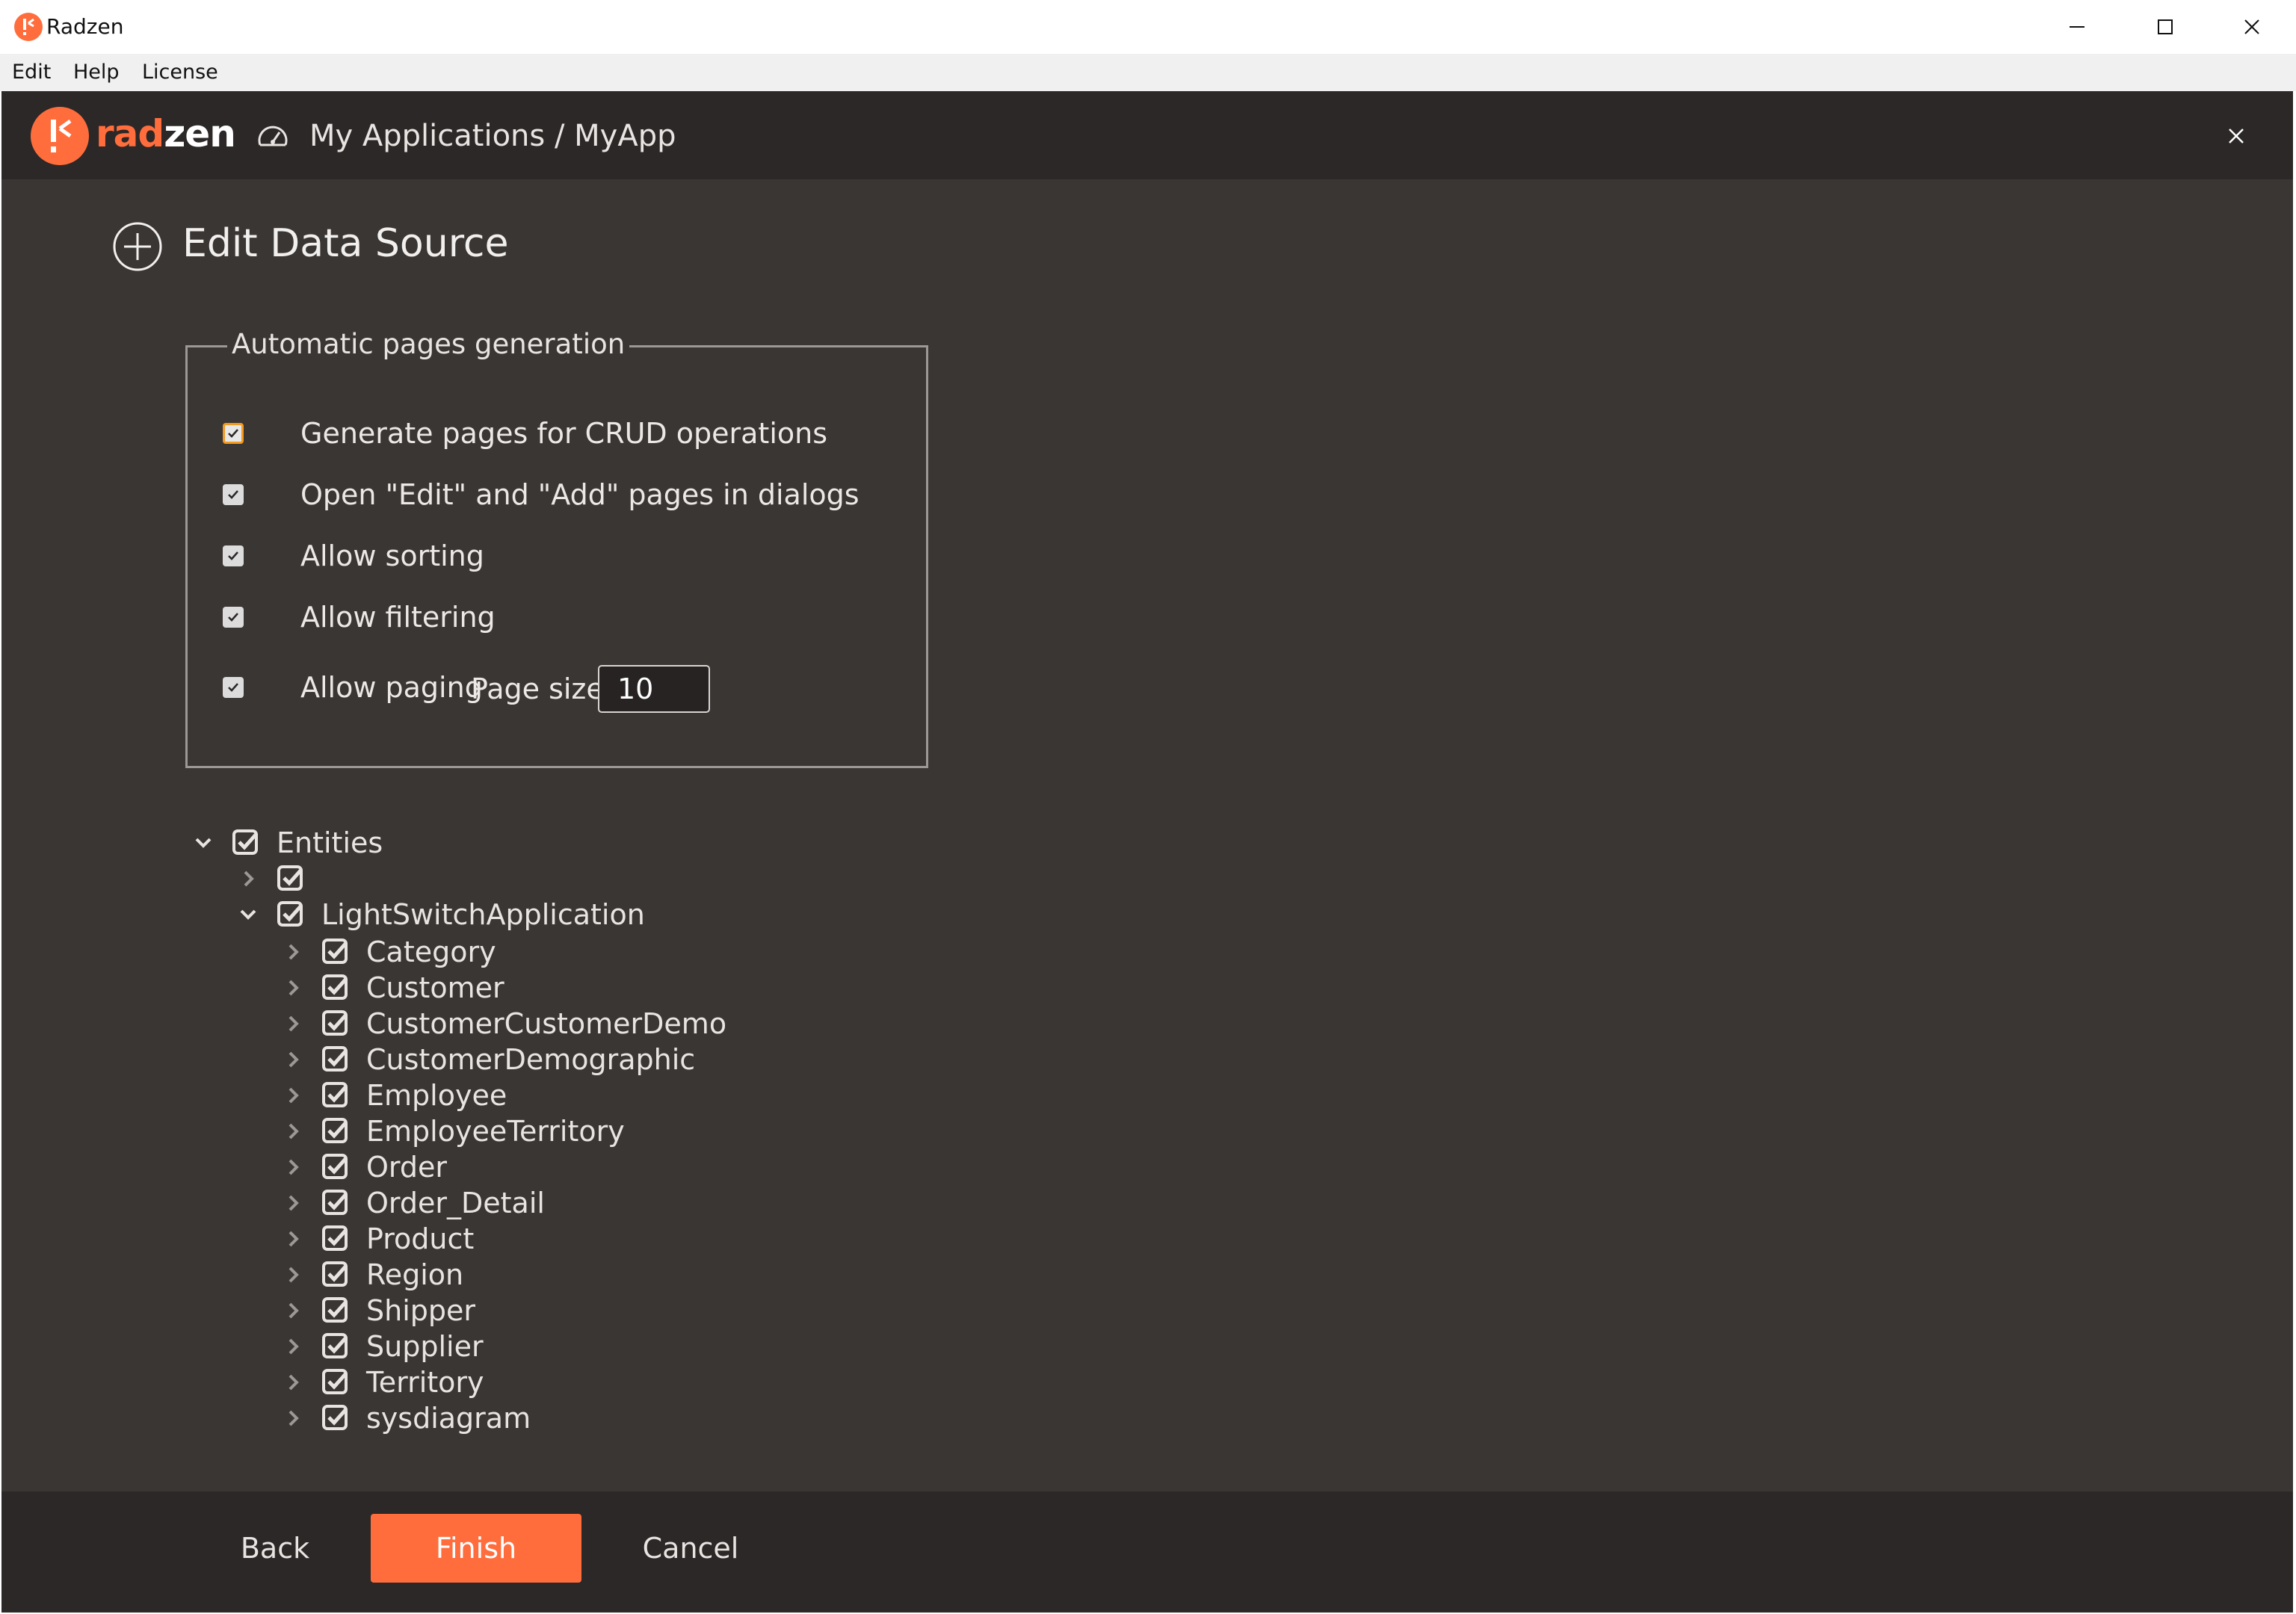  Describe the element at coordinates (363, 1167) in the screenshot. I see `tree-node-entity: Order` at that location.